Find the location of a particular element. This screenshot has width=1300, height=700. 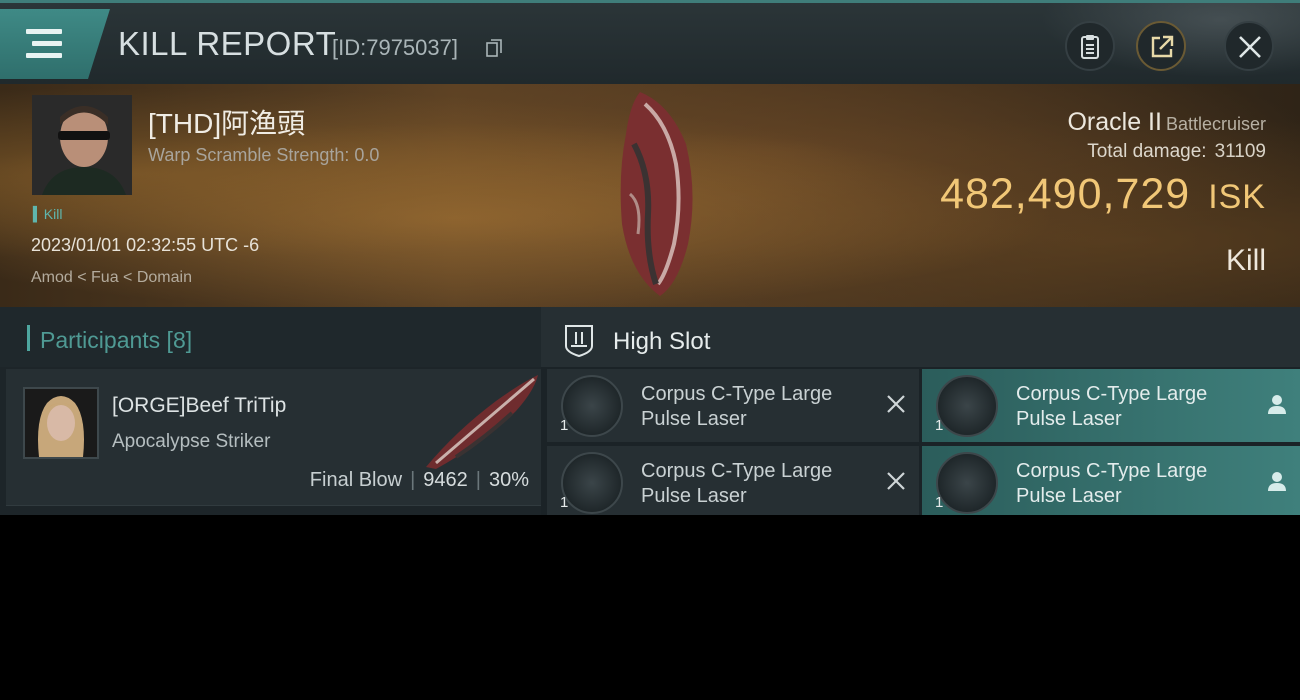

high-slot-header: High Slot is located at coordinates (920, 337).